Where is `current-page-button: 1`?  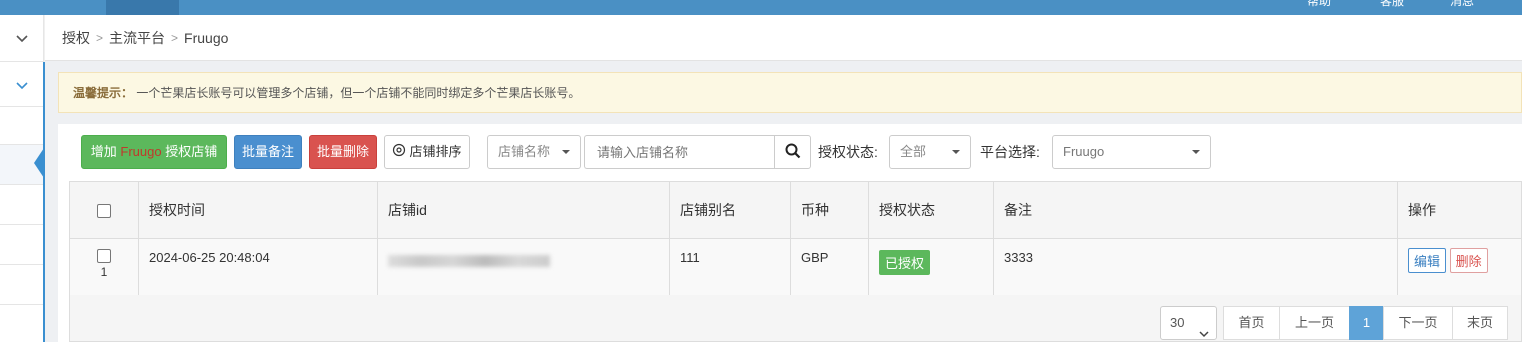 current-page-button: 1 is located at coordinates (1366, 323).